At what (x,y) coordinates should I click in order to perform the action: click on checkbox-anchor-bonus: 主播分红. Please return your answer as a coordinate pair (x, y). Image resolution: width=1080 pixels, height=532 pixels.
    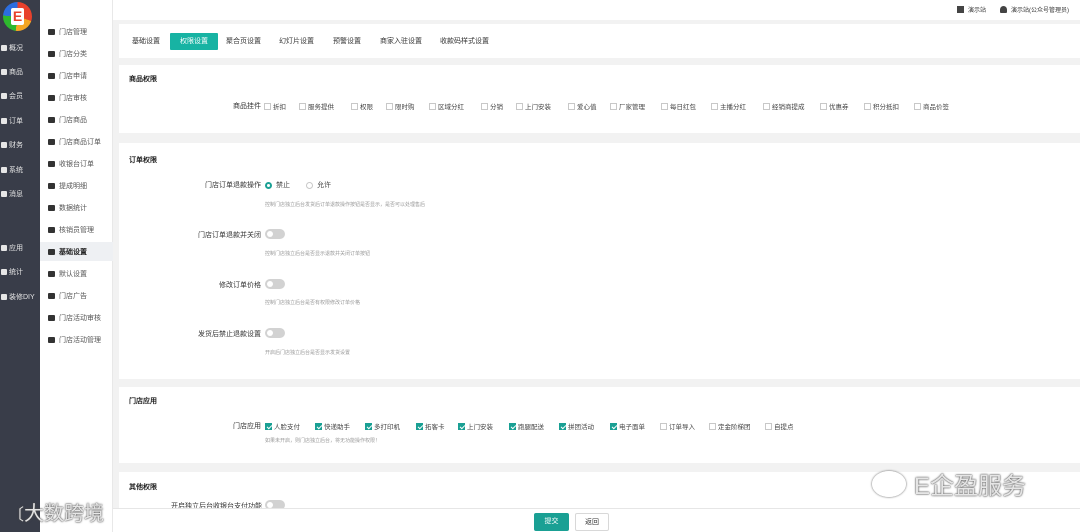
    Looking at the image, I should click on (728, 106).